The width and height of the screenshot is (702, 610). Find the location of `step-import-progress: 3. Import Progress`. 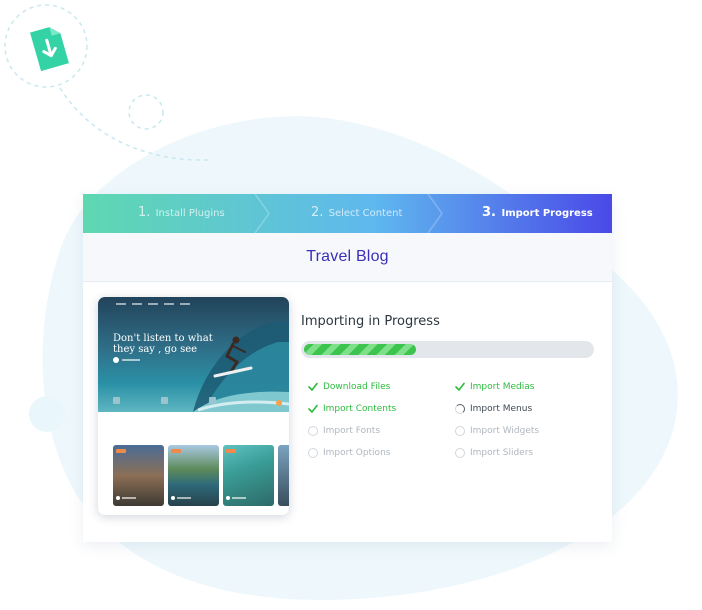

step-import-progress: 3. Import Progress is located at coordinates (537, 212).